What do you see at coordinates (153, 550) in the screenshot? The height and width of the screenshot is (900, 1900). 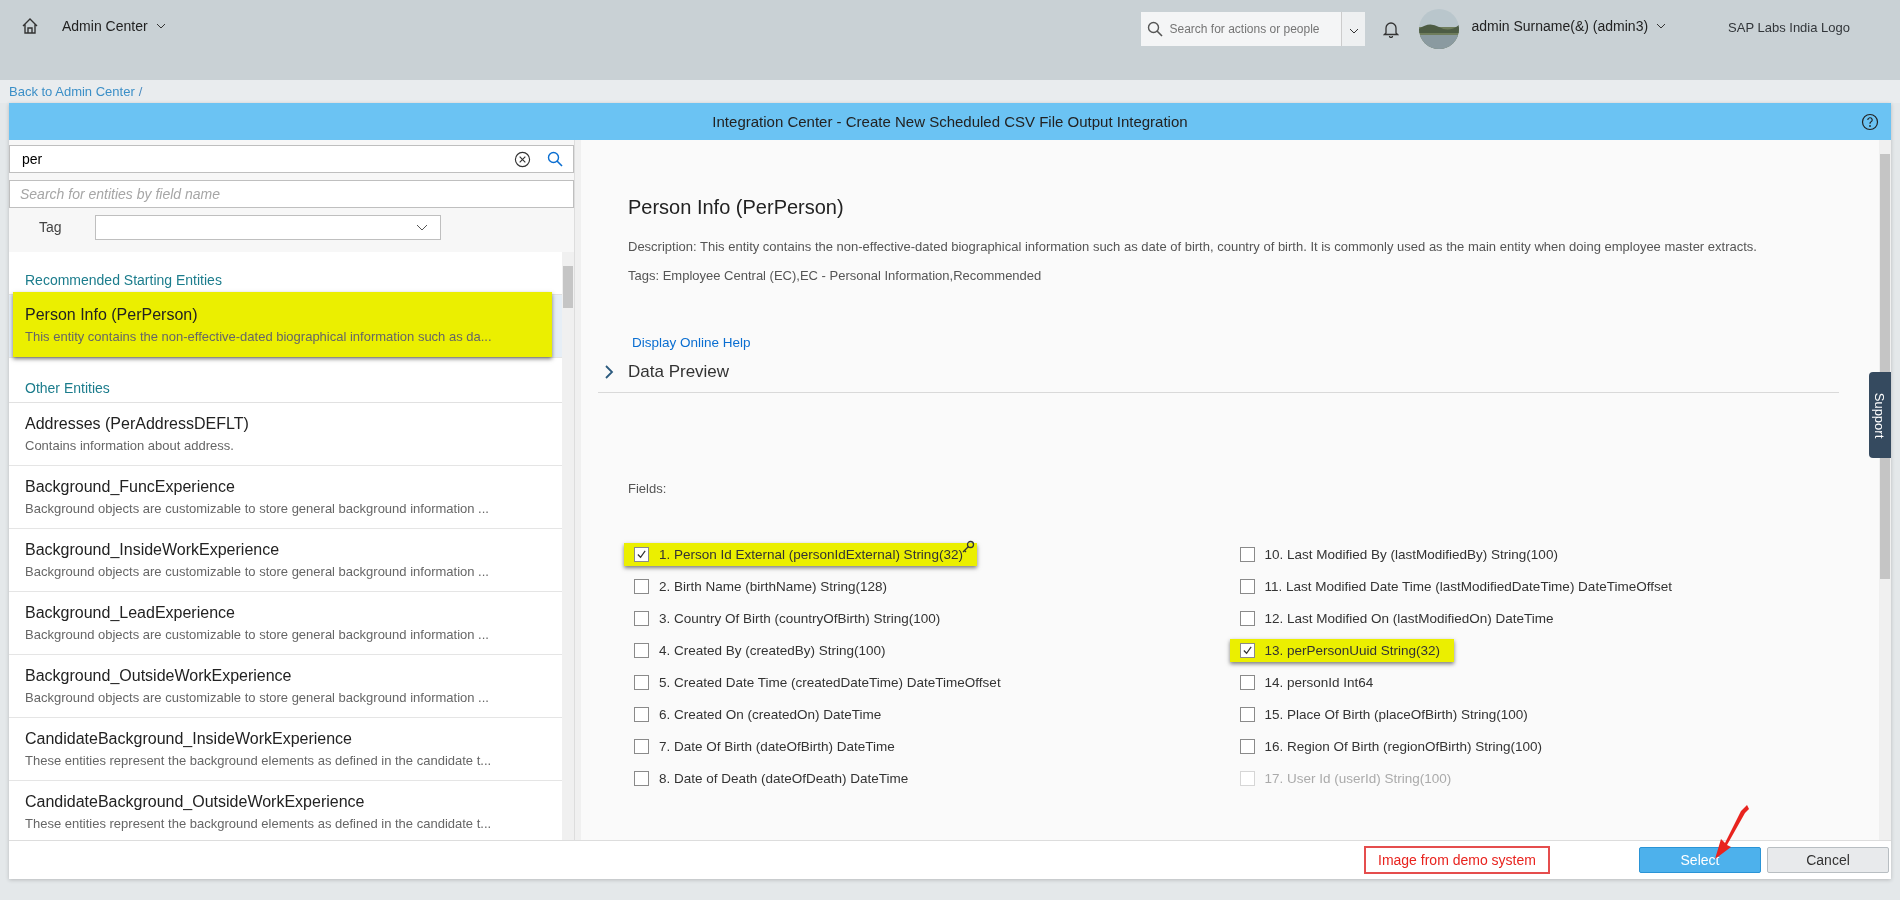 I see `entity-name: Background_InsideWorkExperience` at bounding box center [153, 550].